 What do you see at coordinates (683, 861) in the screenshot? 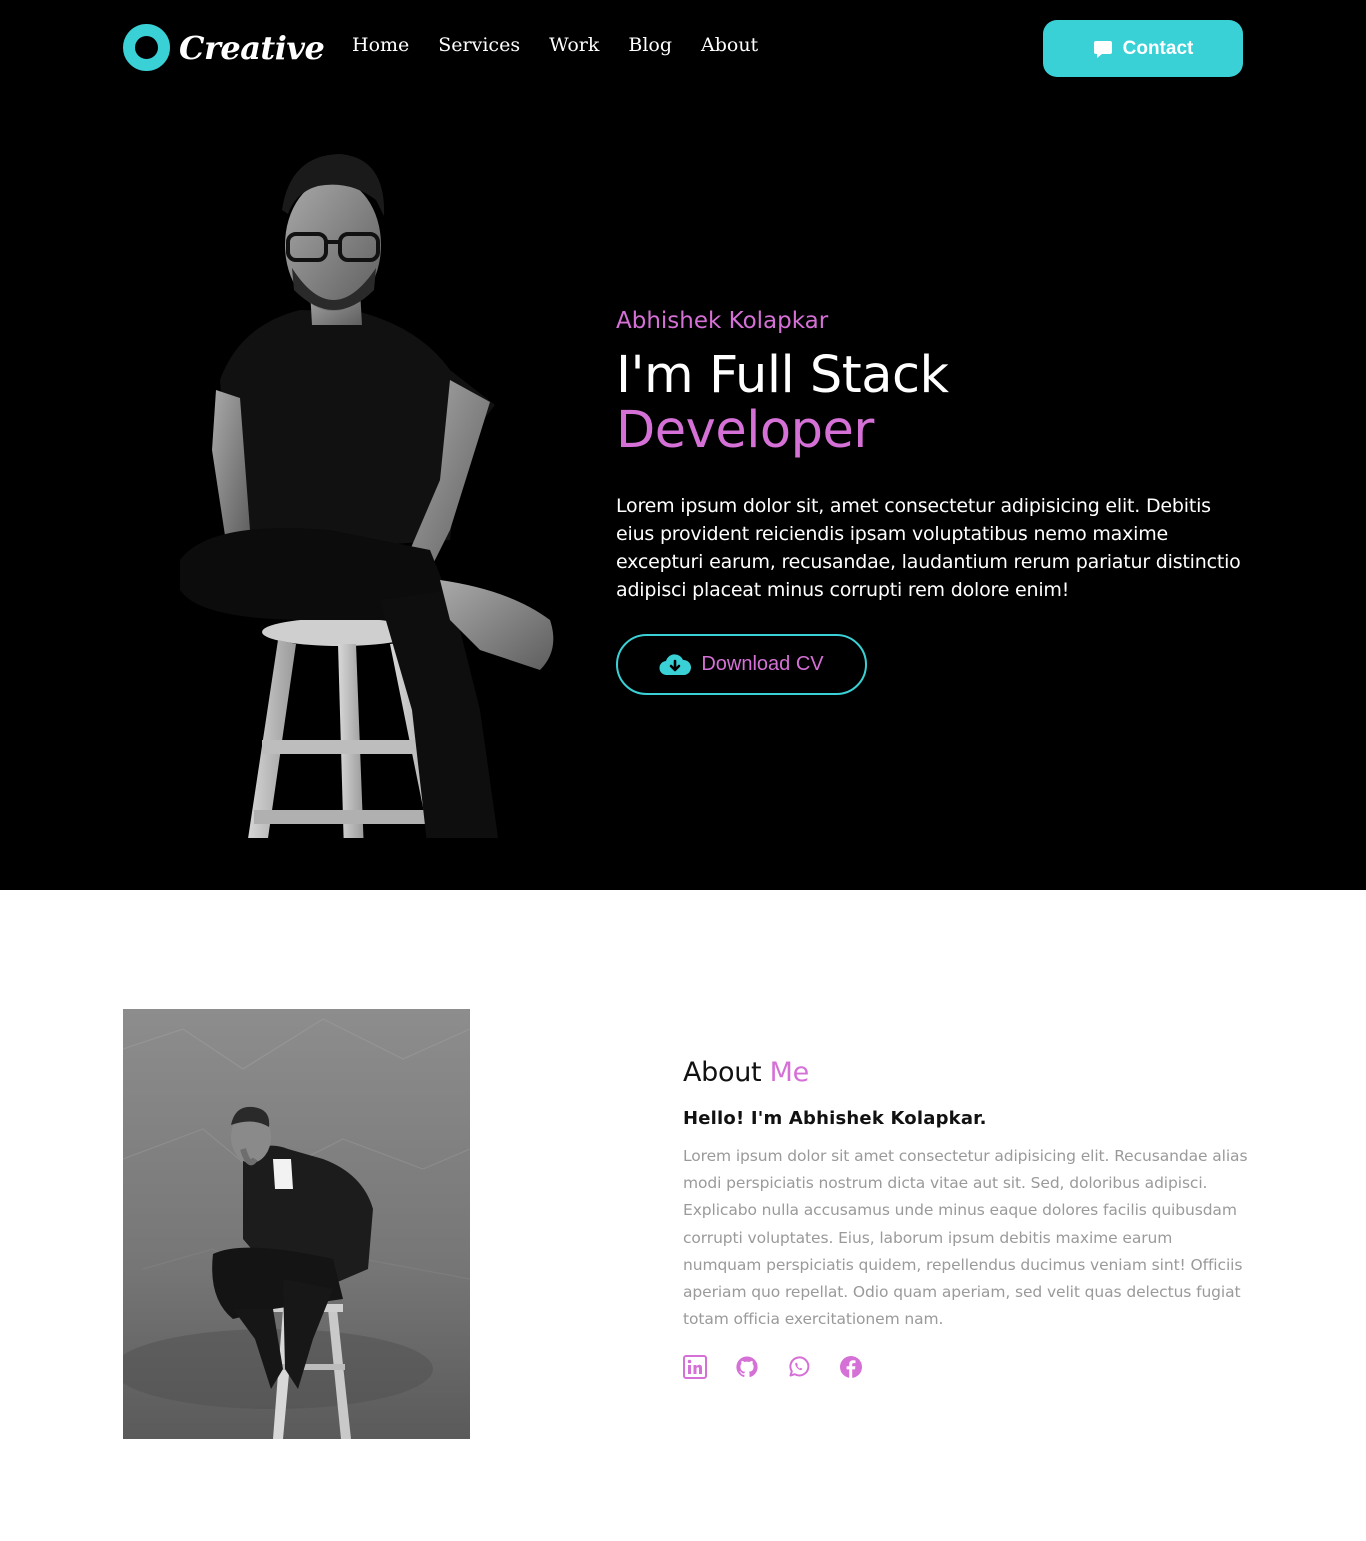
I see `hero-wave-divider` at bounding box center [683, 861].